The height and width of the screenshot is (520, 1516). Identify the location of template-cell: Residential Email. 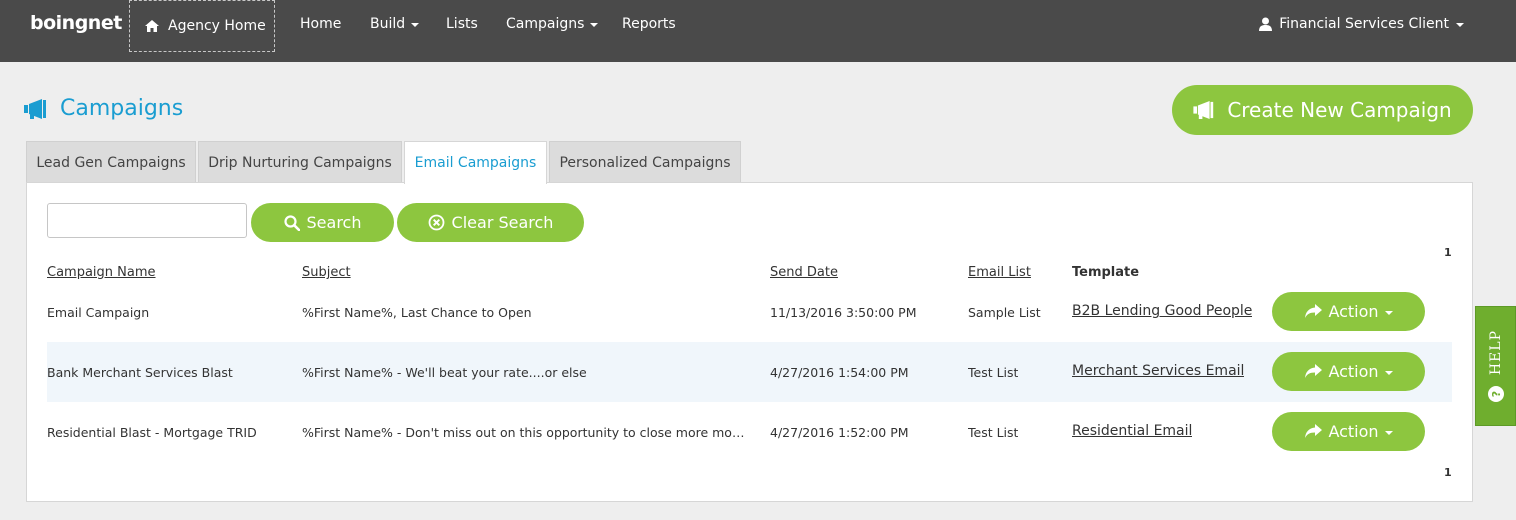
(1132, 431).